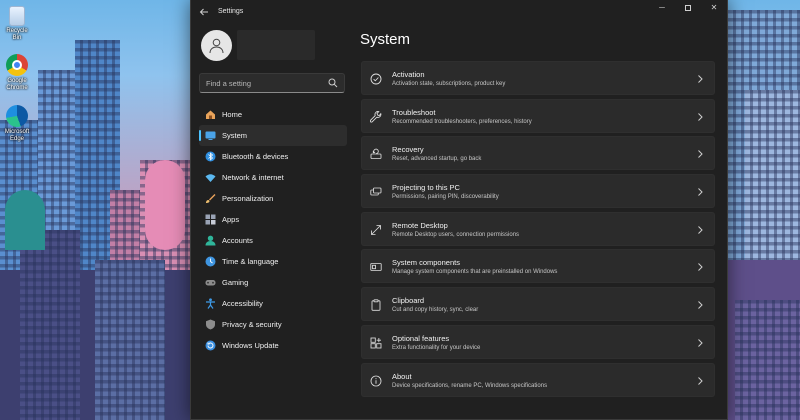 The image size is (800, 420). I want to click on sidebar-item-label: Home, so click(232, 114).